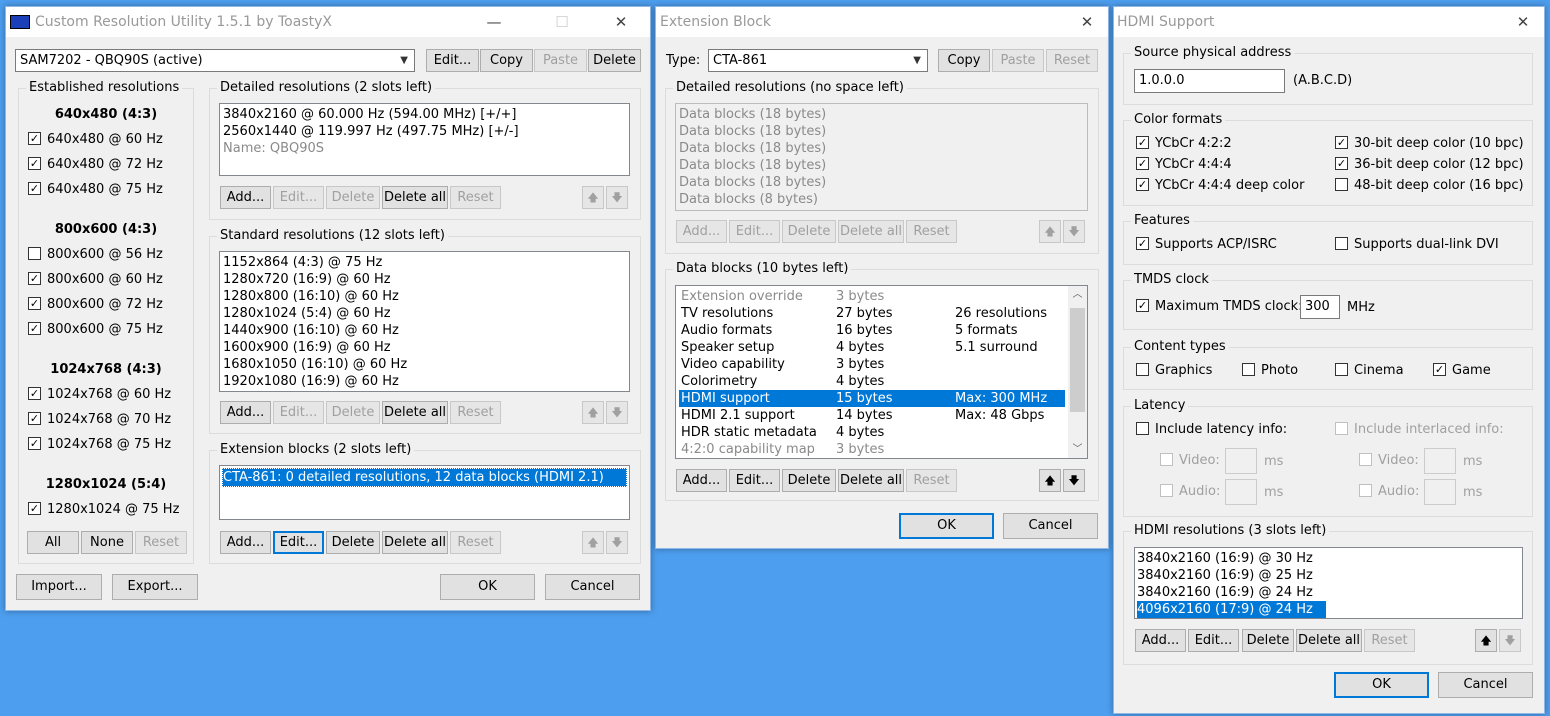  I want to click on delete-all-extension-button: Delete all, so click(415, 542).